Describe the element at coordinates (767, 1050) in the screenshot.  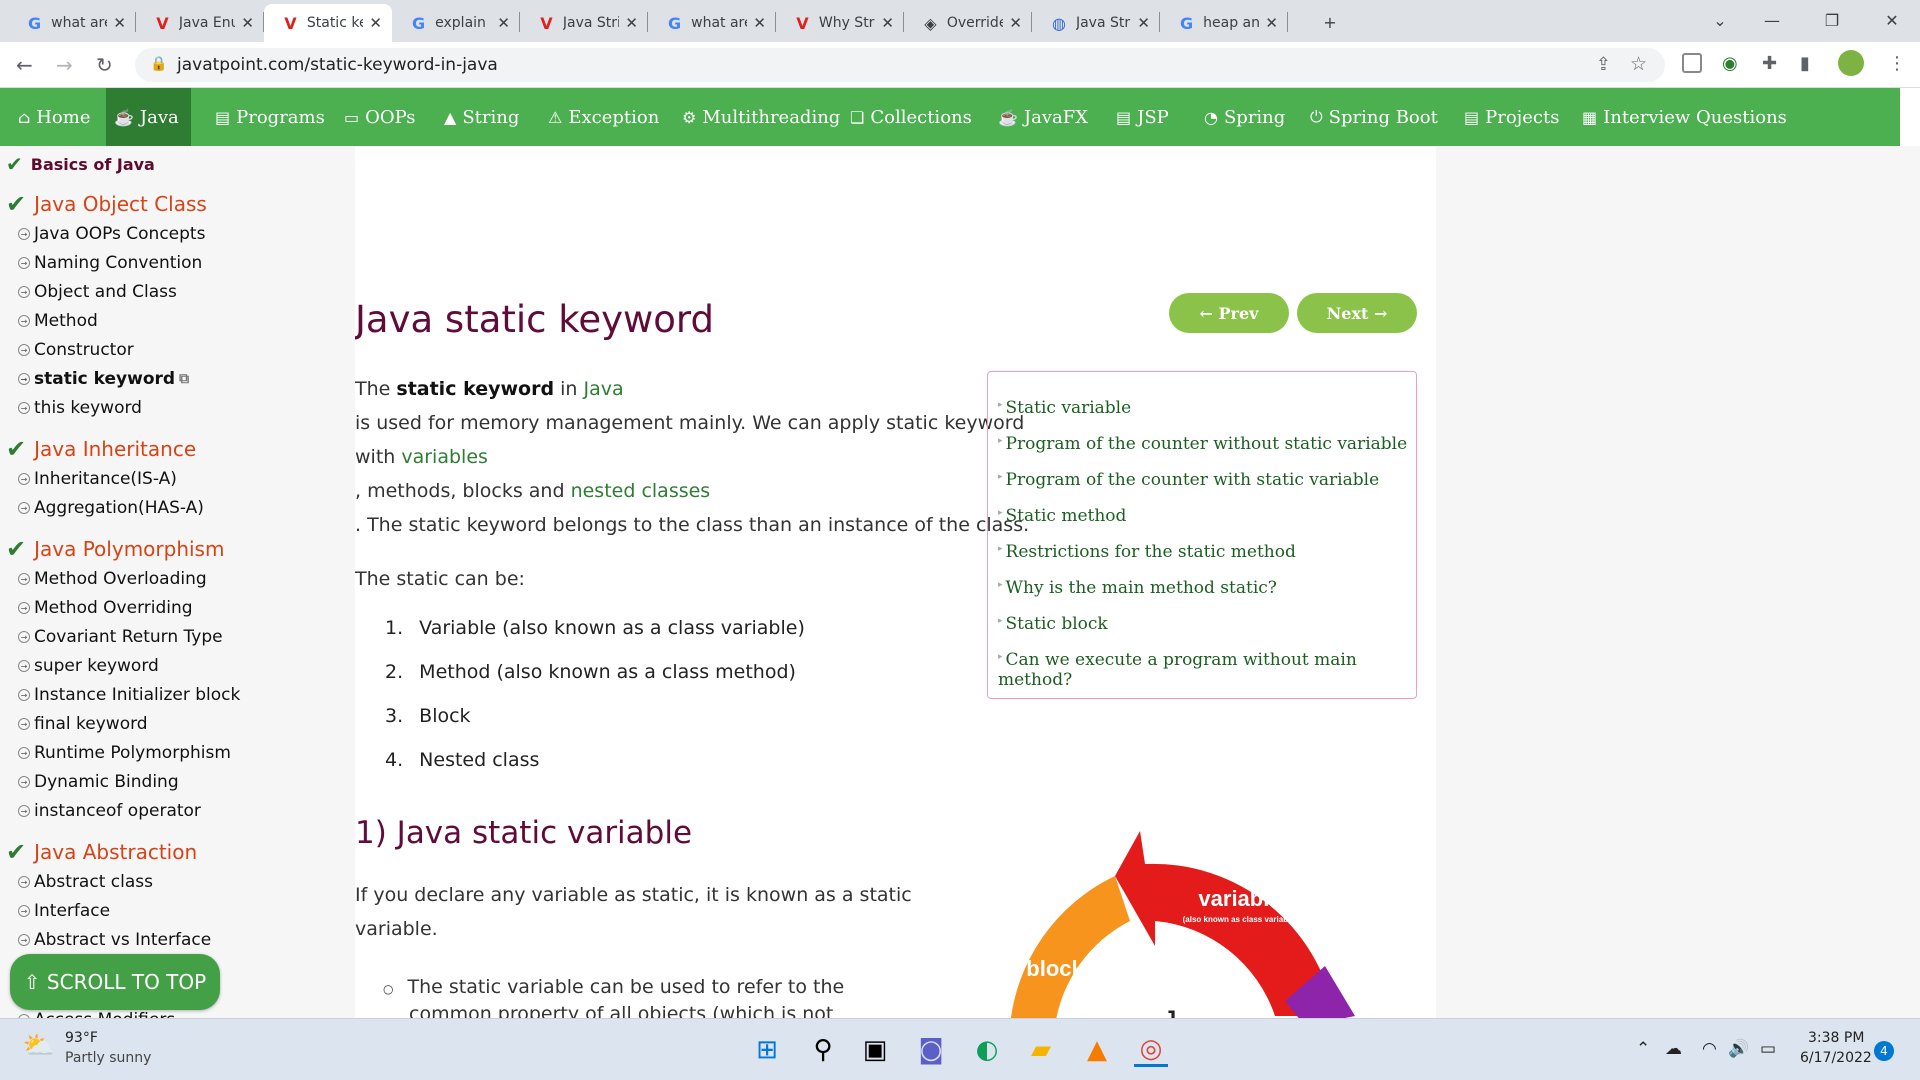
I see `windows-start-icon: ⊞` at that location.